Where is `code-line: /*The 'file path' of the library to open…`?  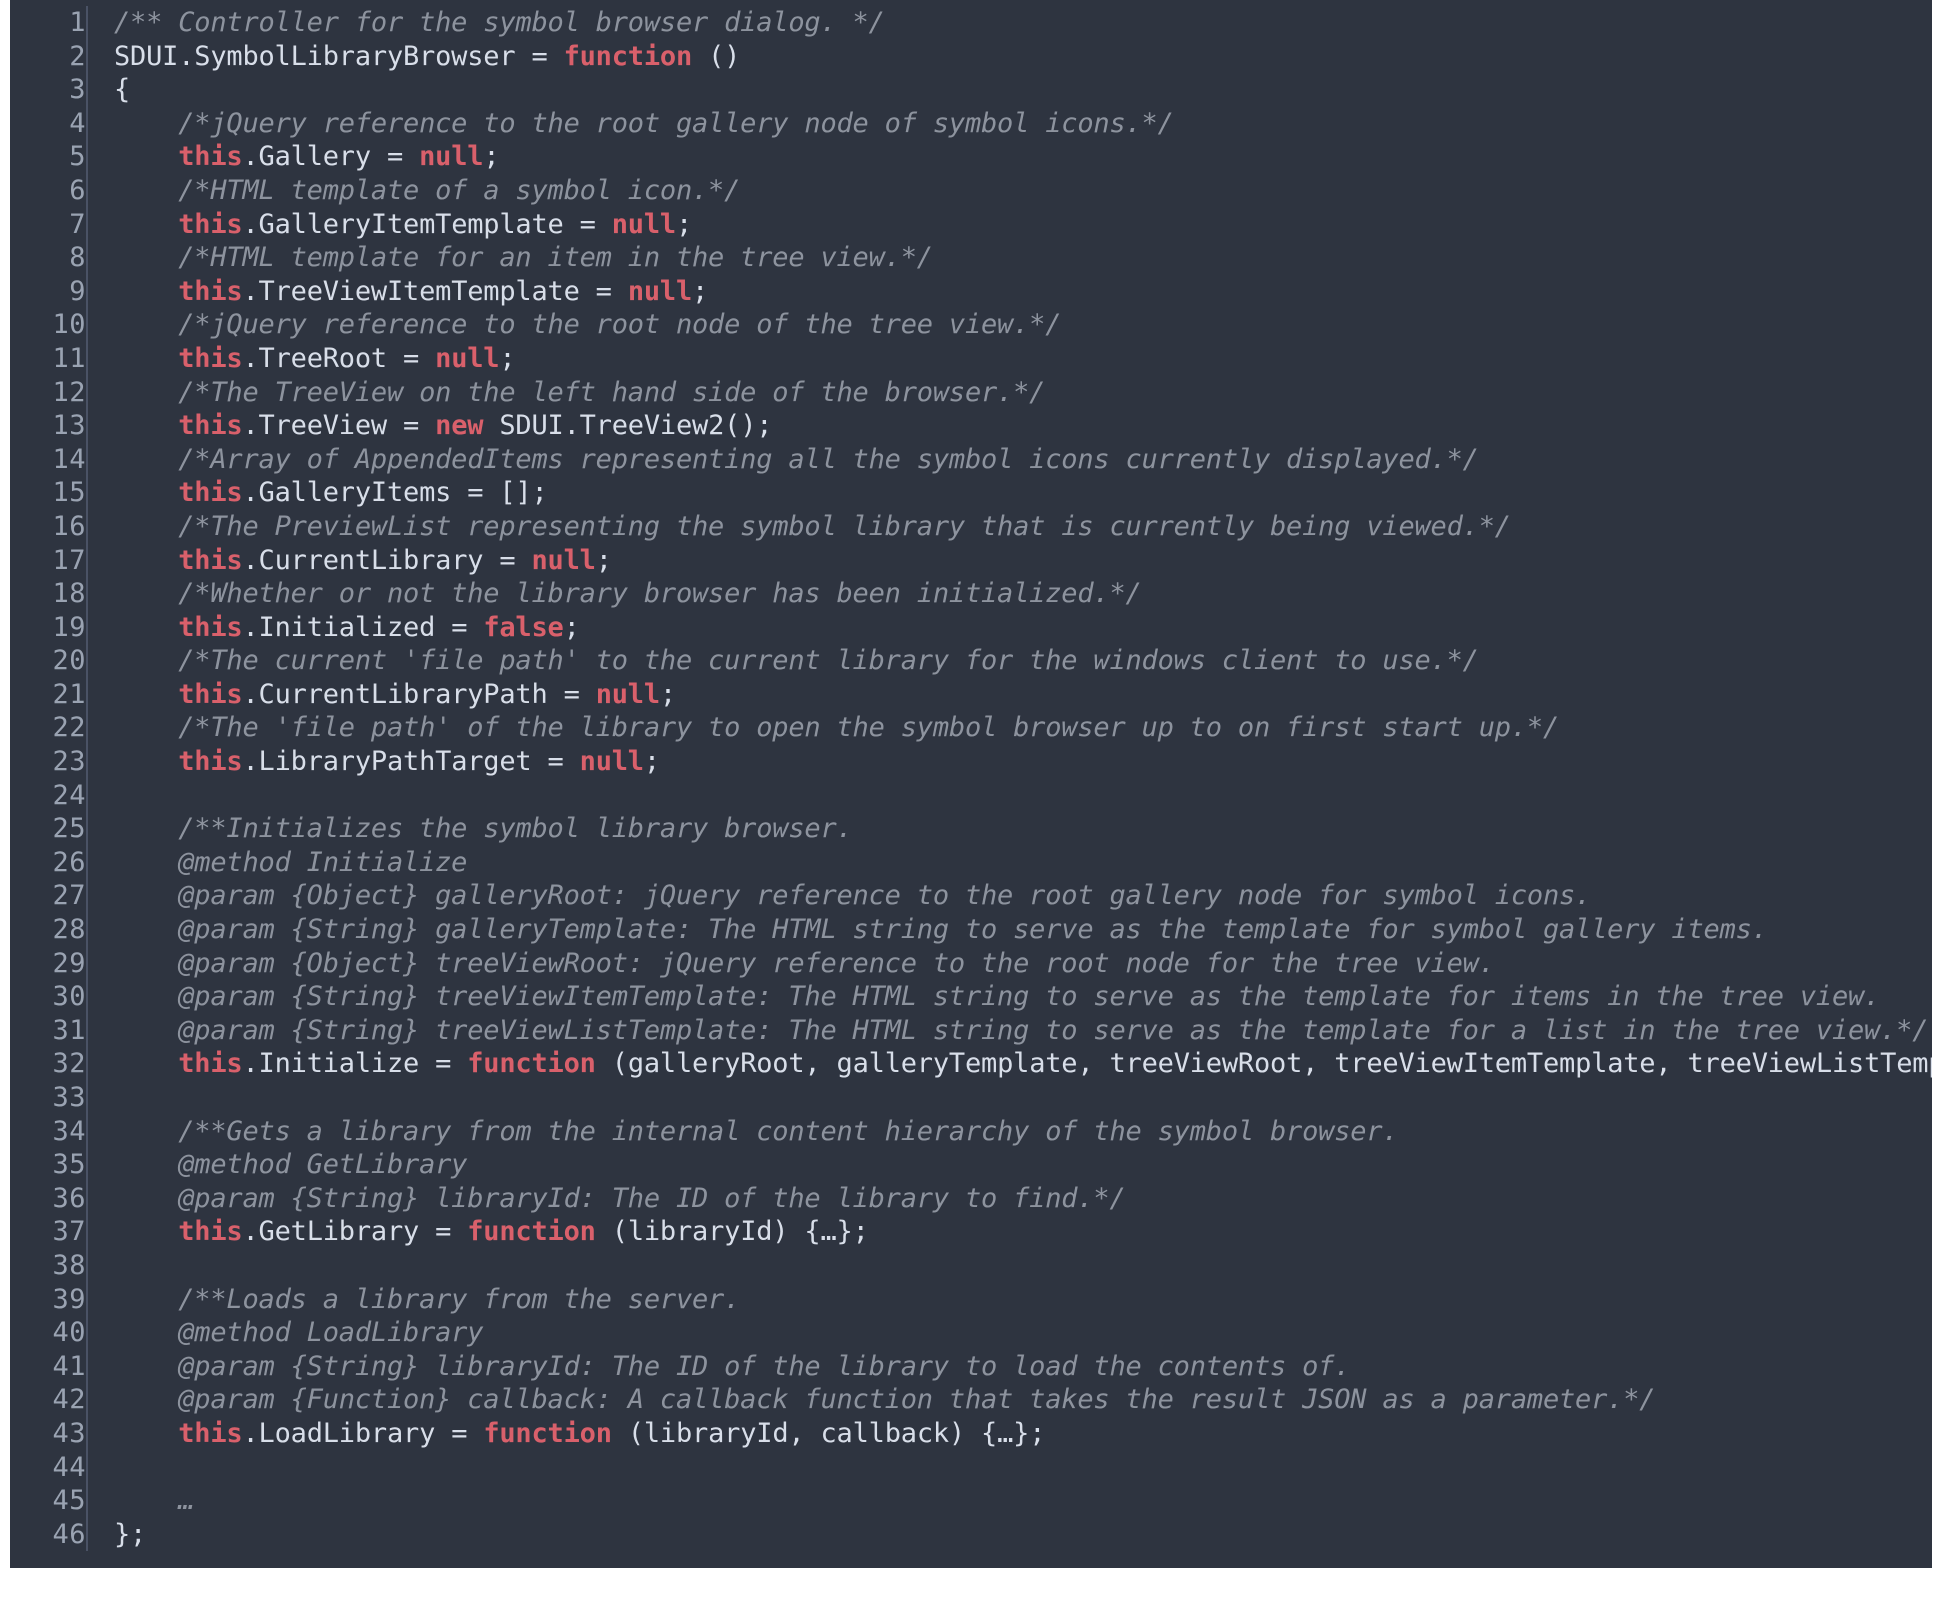
code-line: /*The 'file path' of the library to open… is located at coordinates (1023, 728).